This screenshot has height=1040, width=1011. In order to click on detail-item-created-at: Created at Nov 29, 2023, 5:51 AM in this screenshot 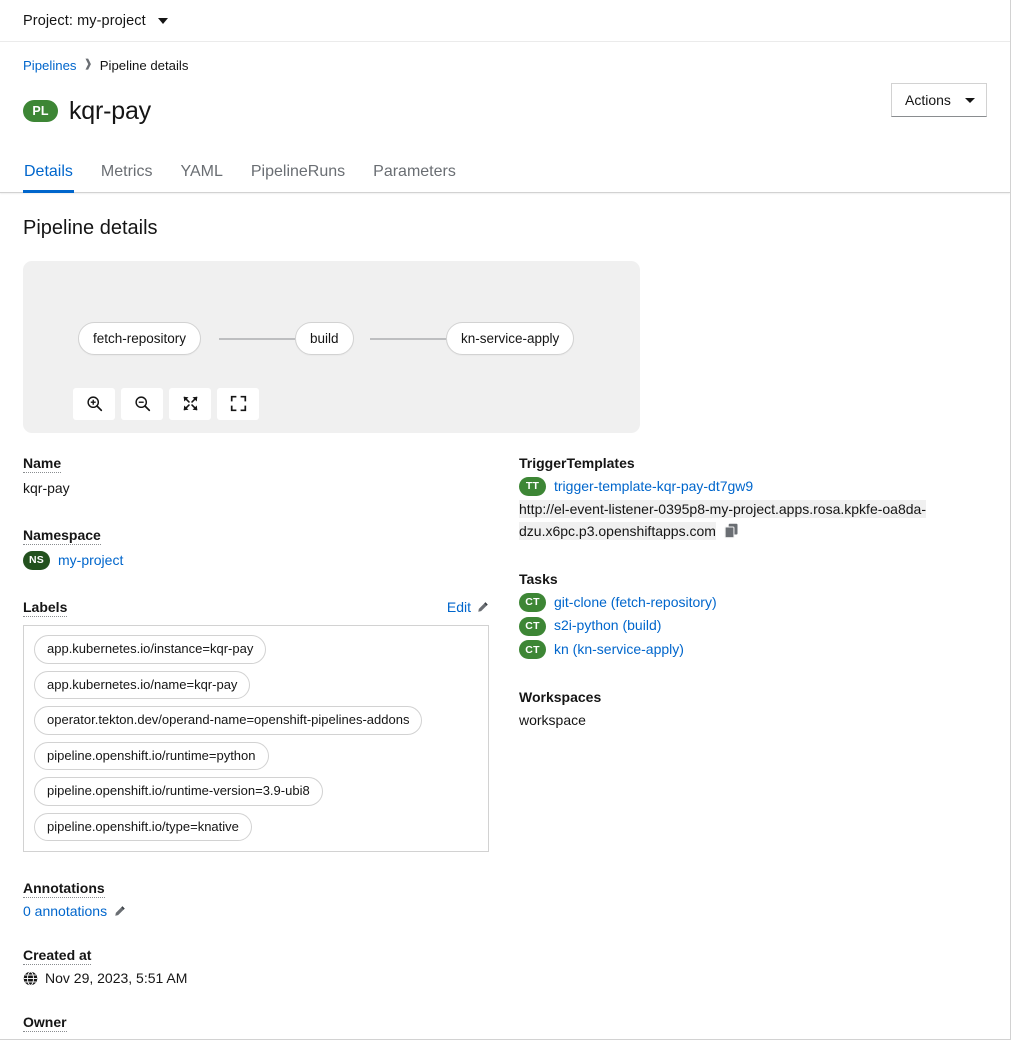, I will do `click(256, 966)`.